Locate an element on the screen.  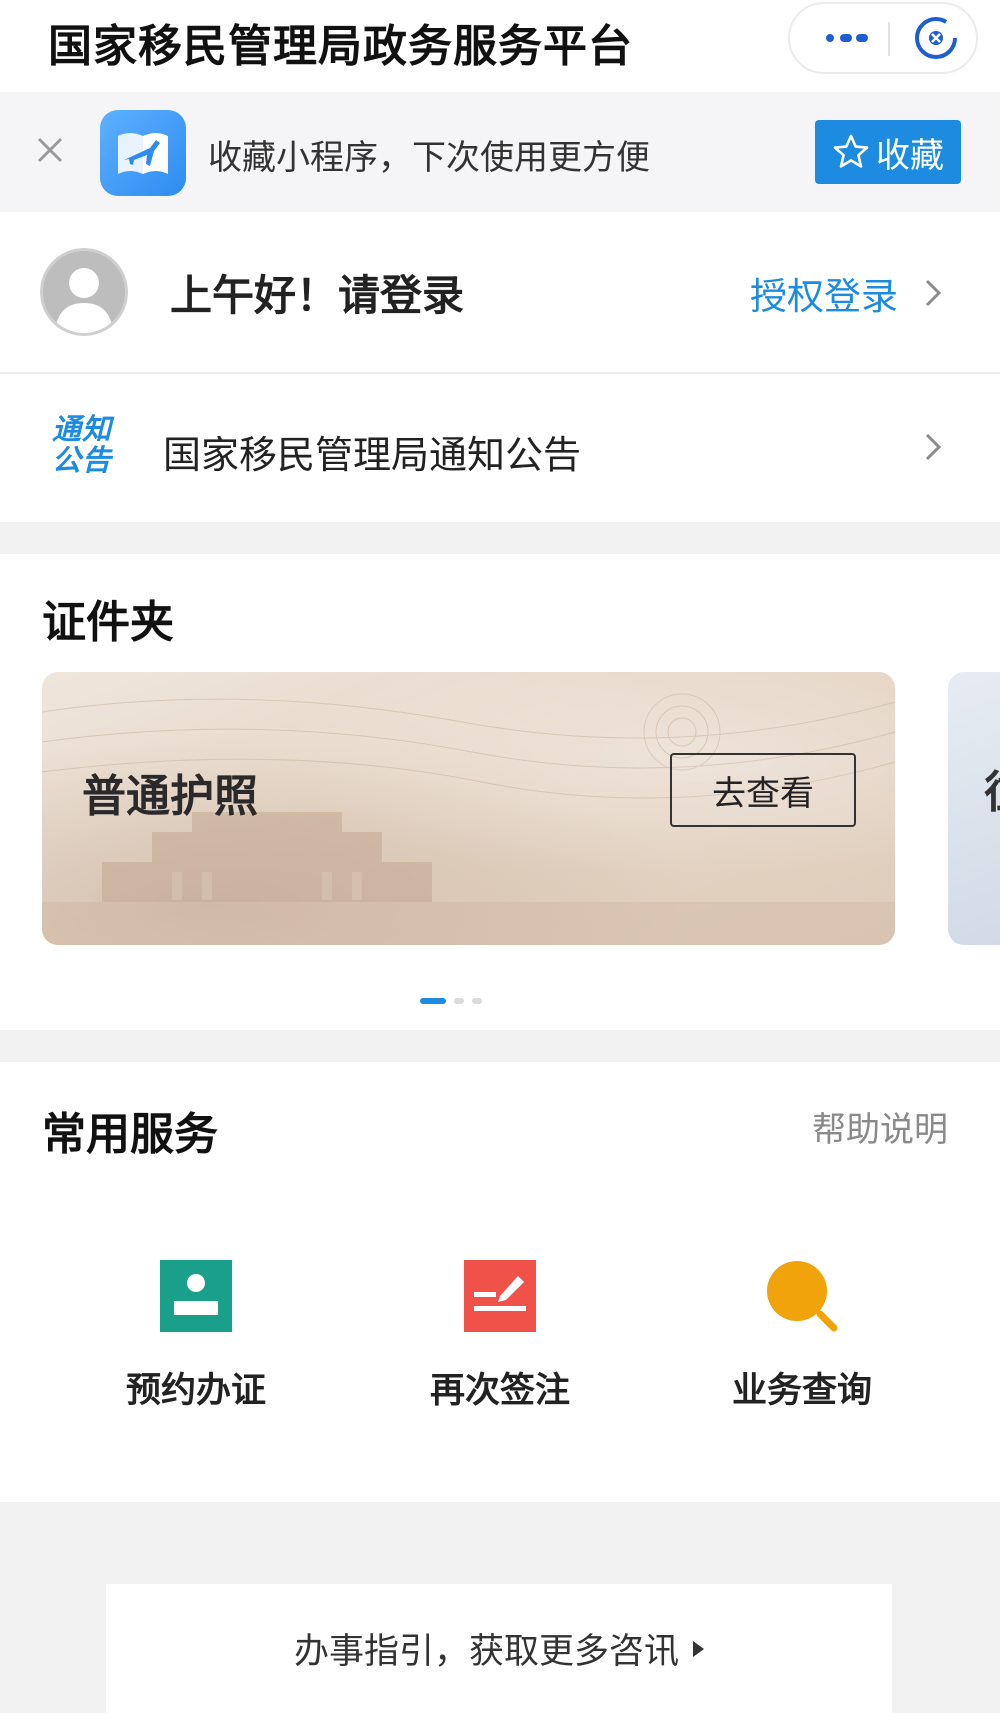
favorite-banner: 收藏小程序，下次使用更方便 收藏 is located at coordinates (500, 152).